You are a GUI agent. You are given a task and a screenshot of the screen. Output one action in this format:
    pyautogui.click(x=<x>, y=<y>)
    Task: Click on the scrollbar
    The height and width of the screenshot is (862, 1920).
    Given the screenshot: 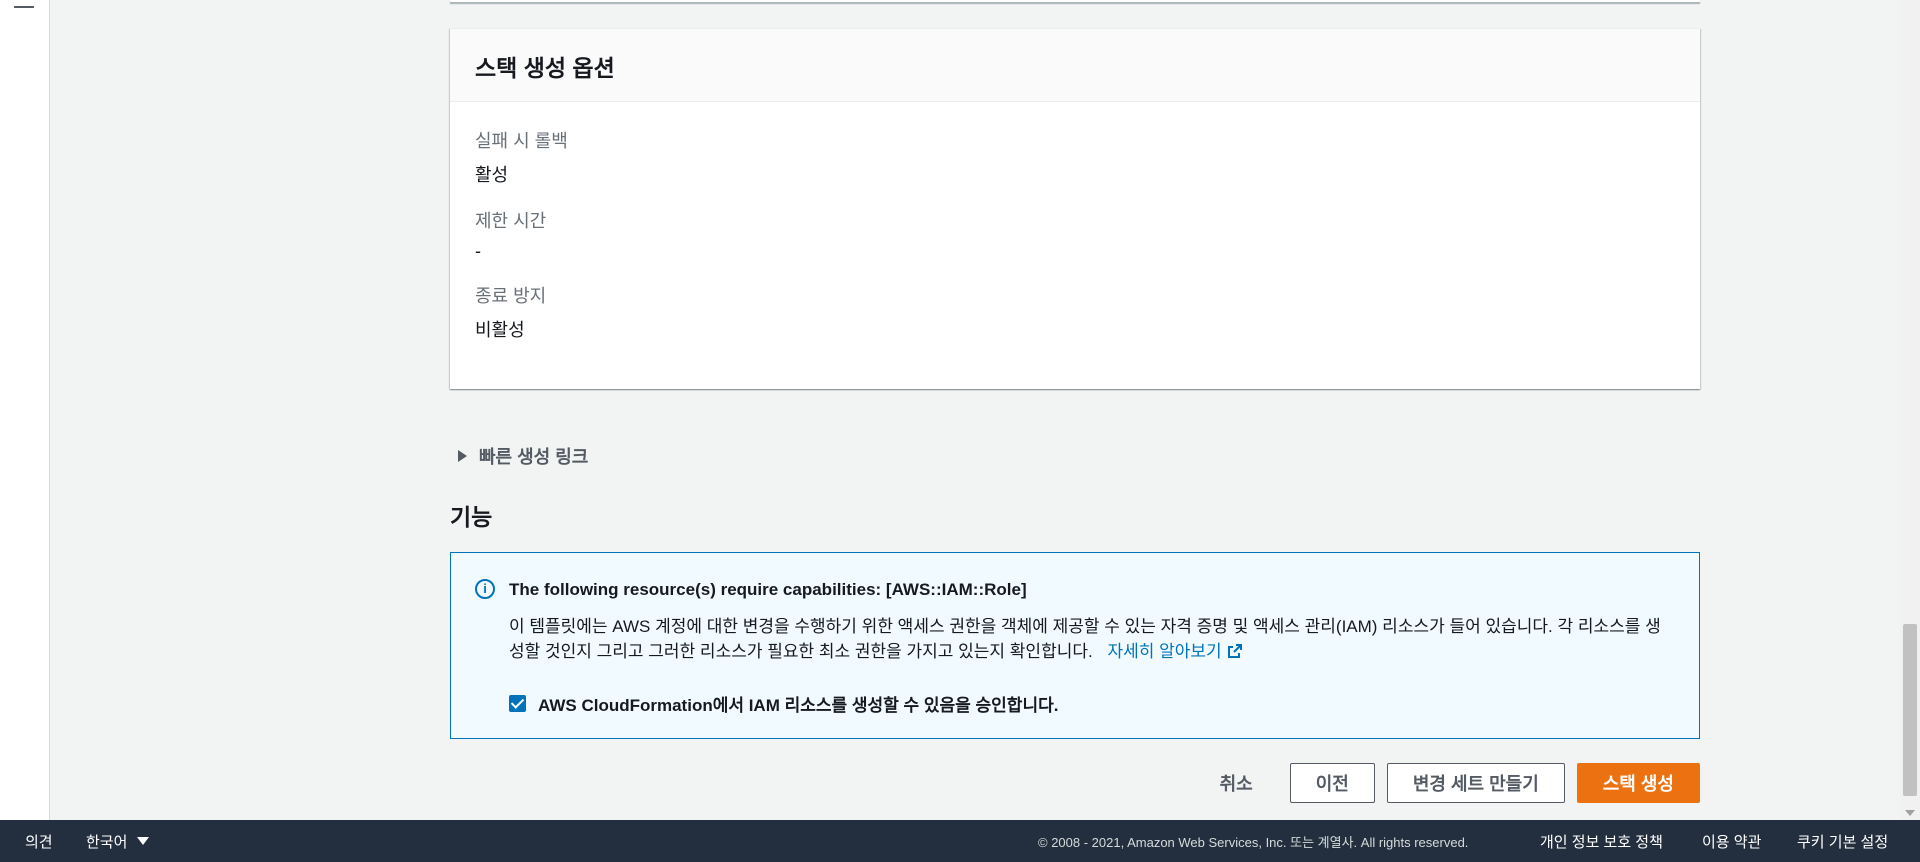 What is the action you would take?
    pyautogui.click(x=1910, y=410)
    